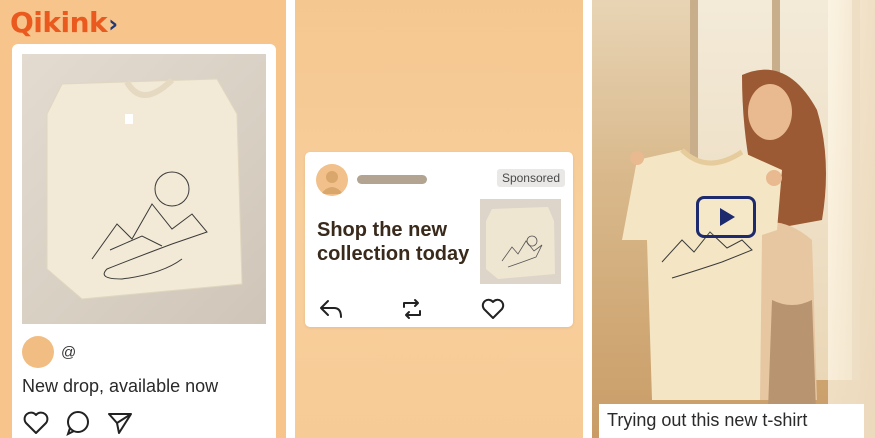 This screenshot has width=875, height=438. What do you see at coordinates (331, 309) in the screenshot?
I see `reply-icon` at bounding box center [331, 309].